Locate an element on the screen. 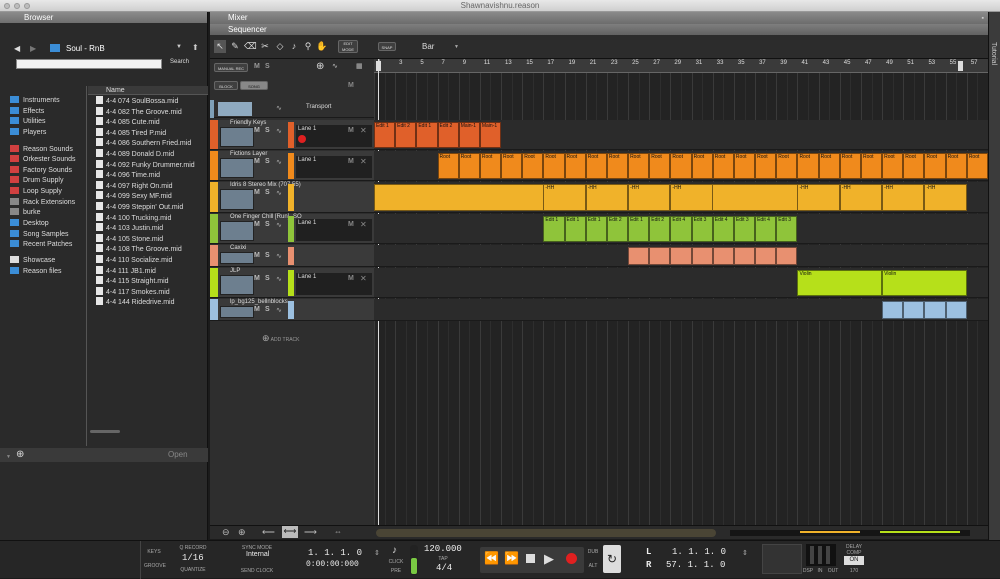 The image size is (1000, 579). hand-tool-icon: ✋ is located at coordinates (322, 46).